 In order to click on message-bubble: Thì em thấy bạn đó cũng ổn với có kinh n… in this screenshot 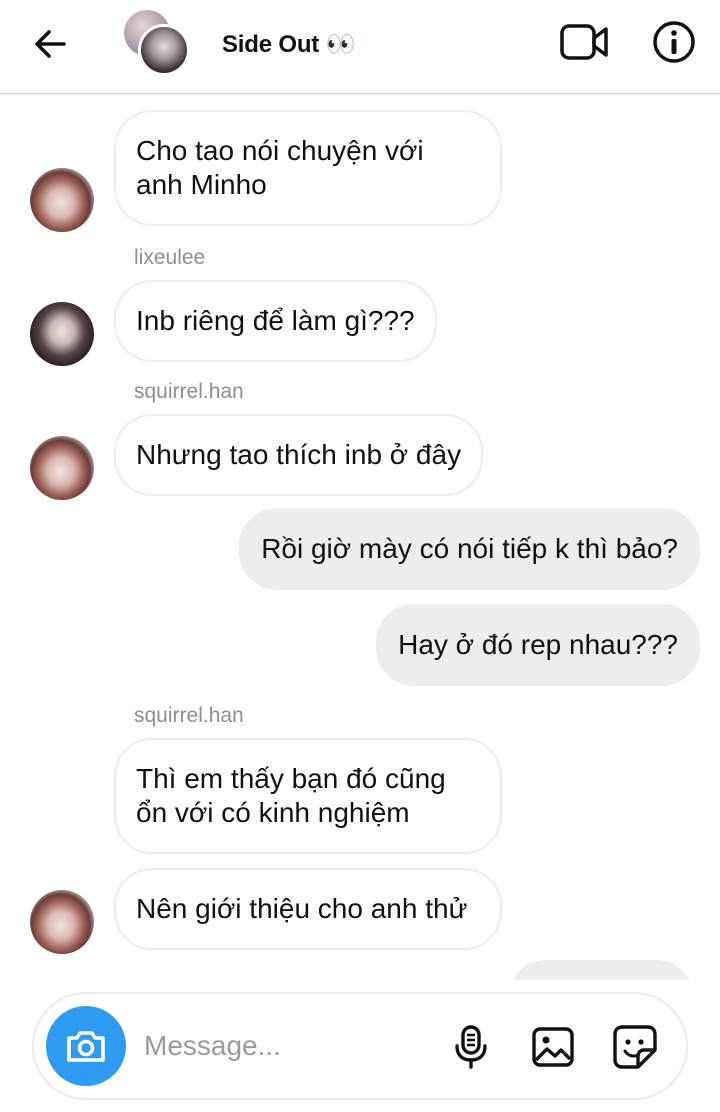, I will do `click(308, 796)`.